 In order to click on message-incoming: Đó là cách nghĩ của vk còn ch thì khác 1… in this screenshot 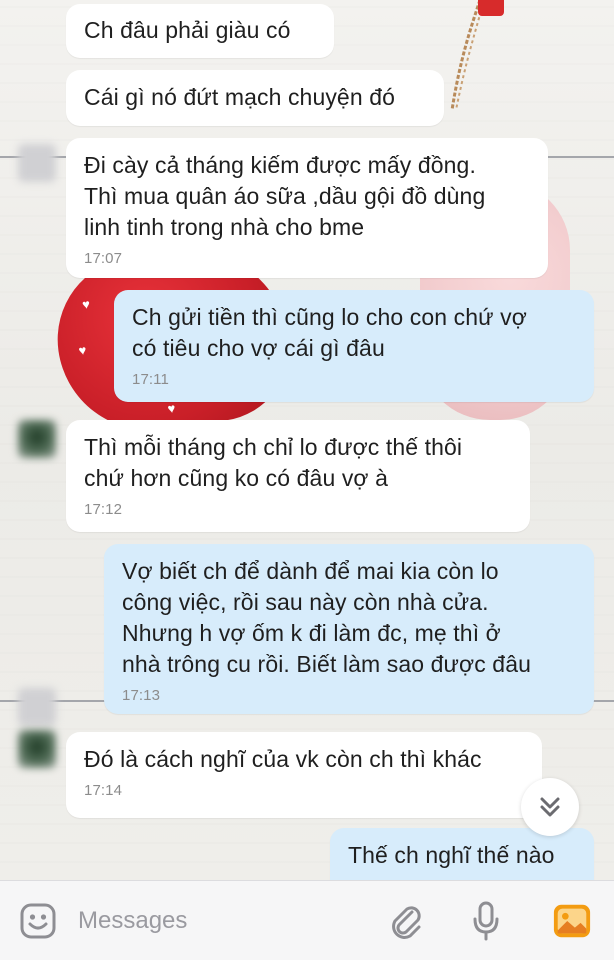, I will do `click(304, 775)`.